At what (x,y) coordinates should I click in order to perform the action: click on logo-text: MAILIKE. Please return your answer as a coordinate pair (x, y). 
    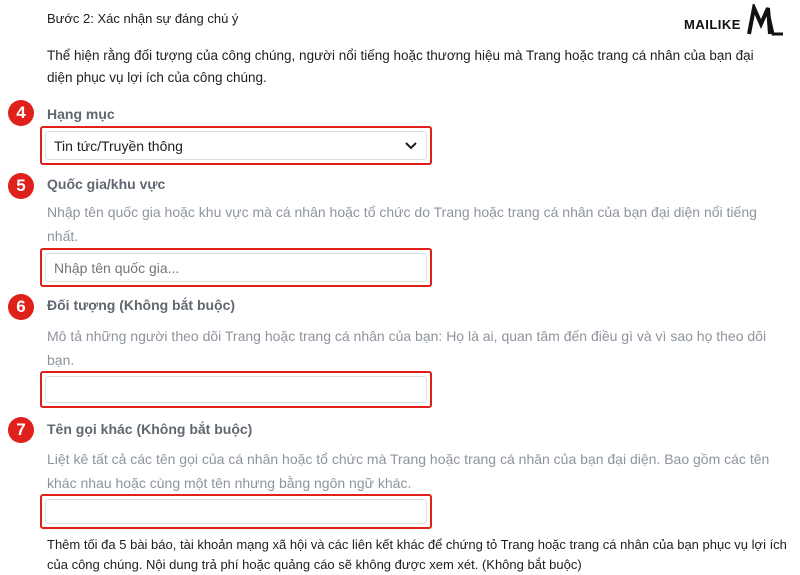
    Looking at the image, I should click on (712, 24).